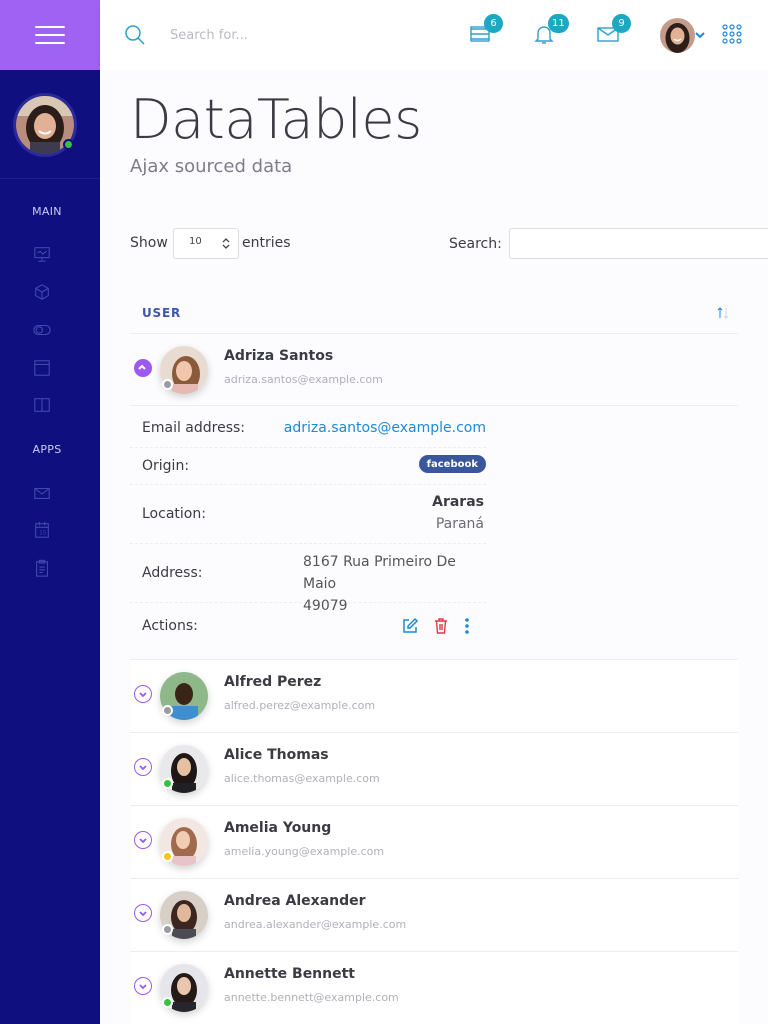 This screenshot has height=1024, width=768. I want to click on clipboard-icon, so click(42, 568).